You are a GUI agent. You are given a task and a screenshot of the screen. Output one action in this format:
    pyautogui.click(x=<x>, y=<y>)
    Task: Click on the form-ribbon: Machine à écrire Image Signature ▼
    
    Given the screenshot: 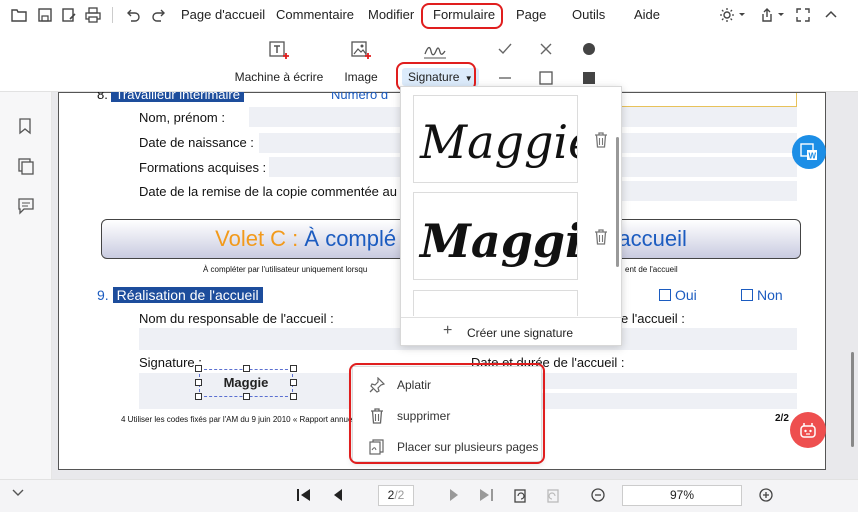 What is the action you would take?
    pyautogui.click(x=429, y=61)
    